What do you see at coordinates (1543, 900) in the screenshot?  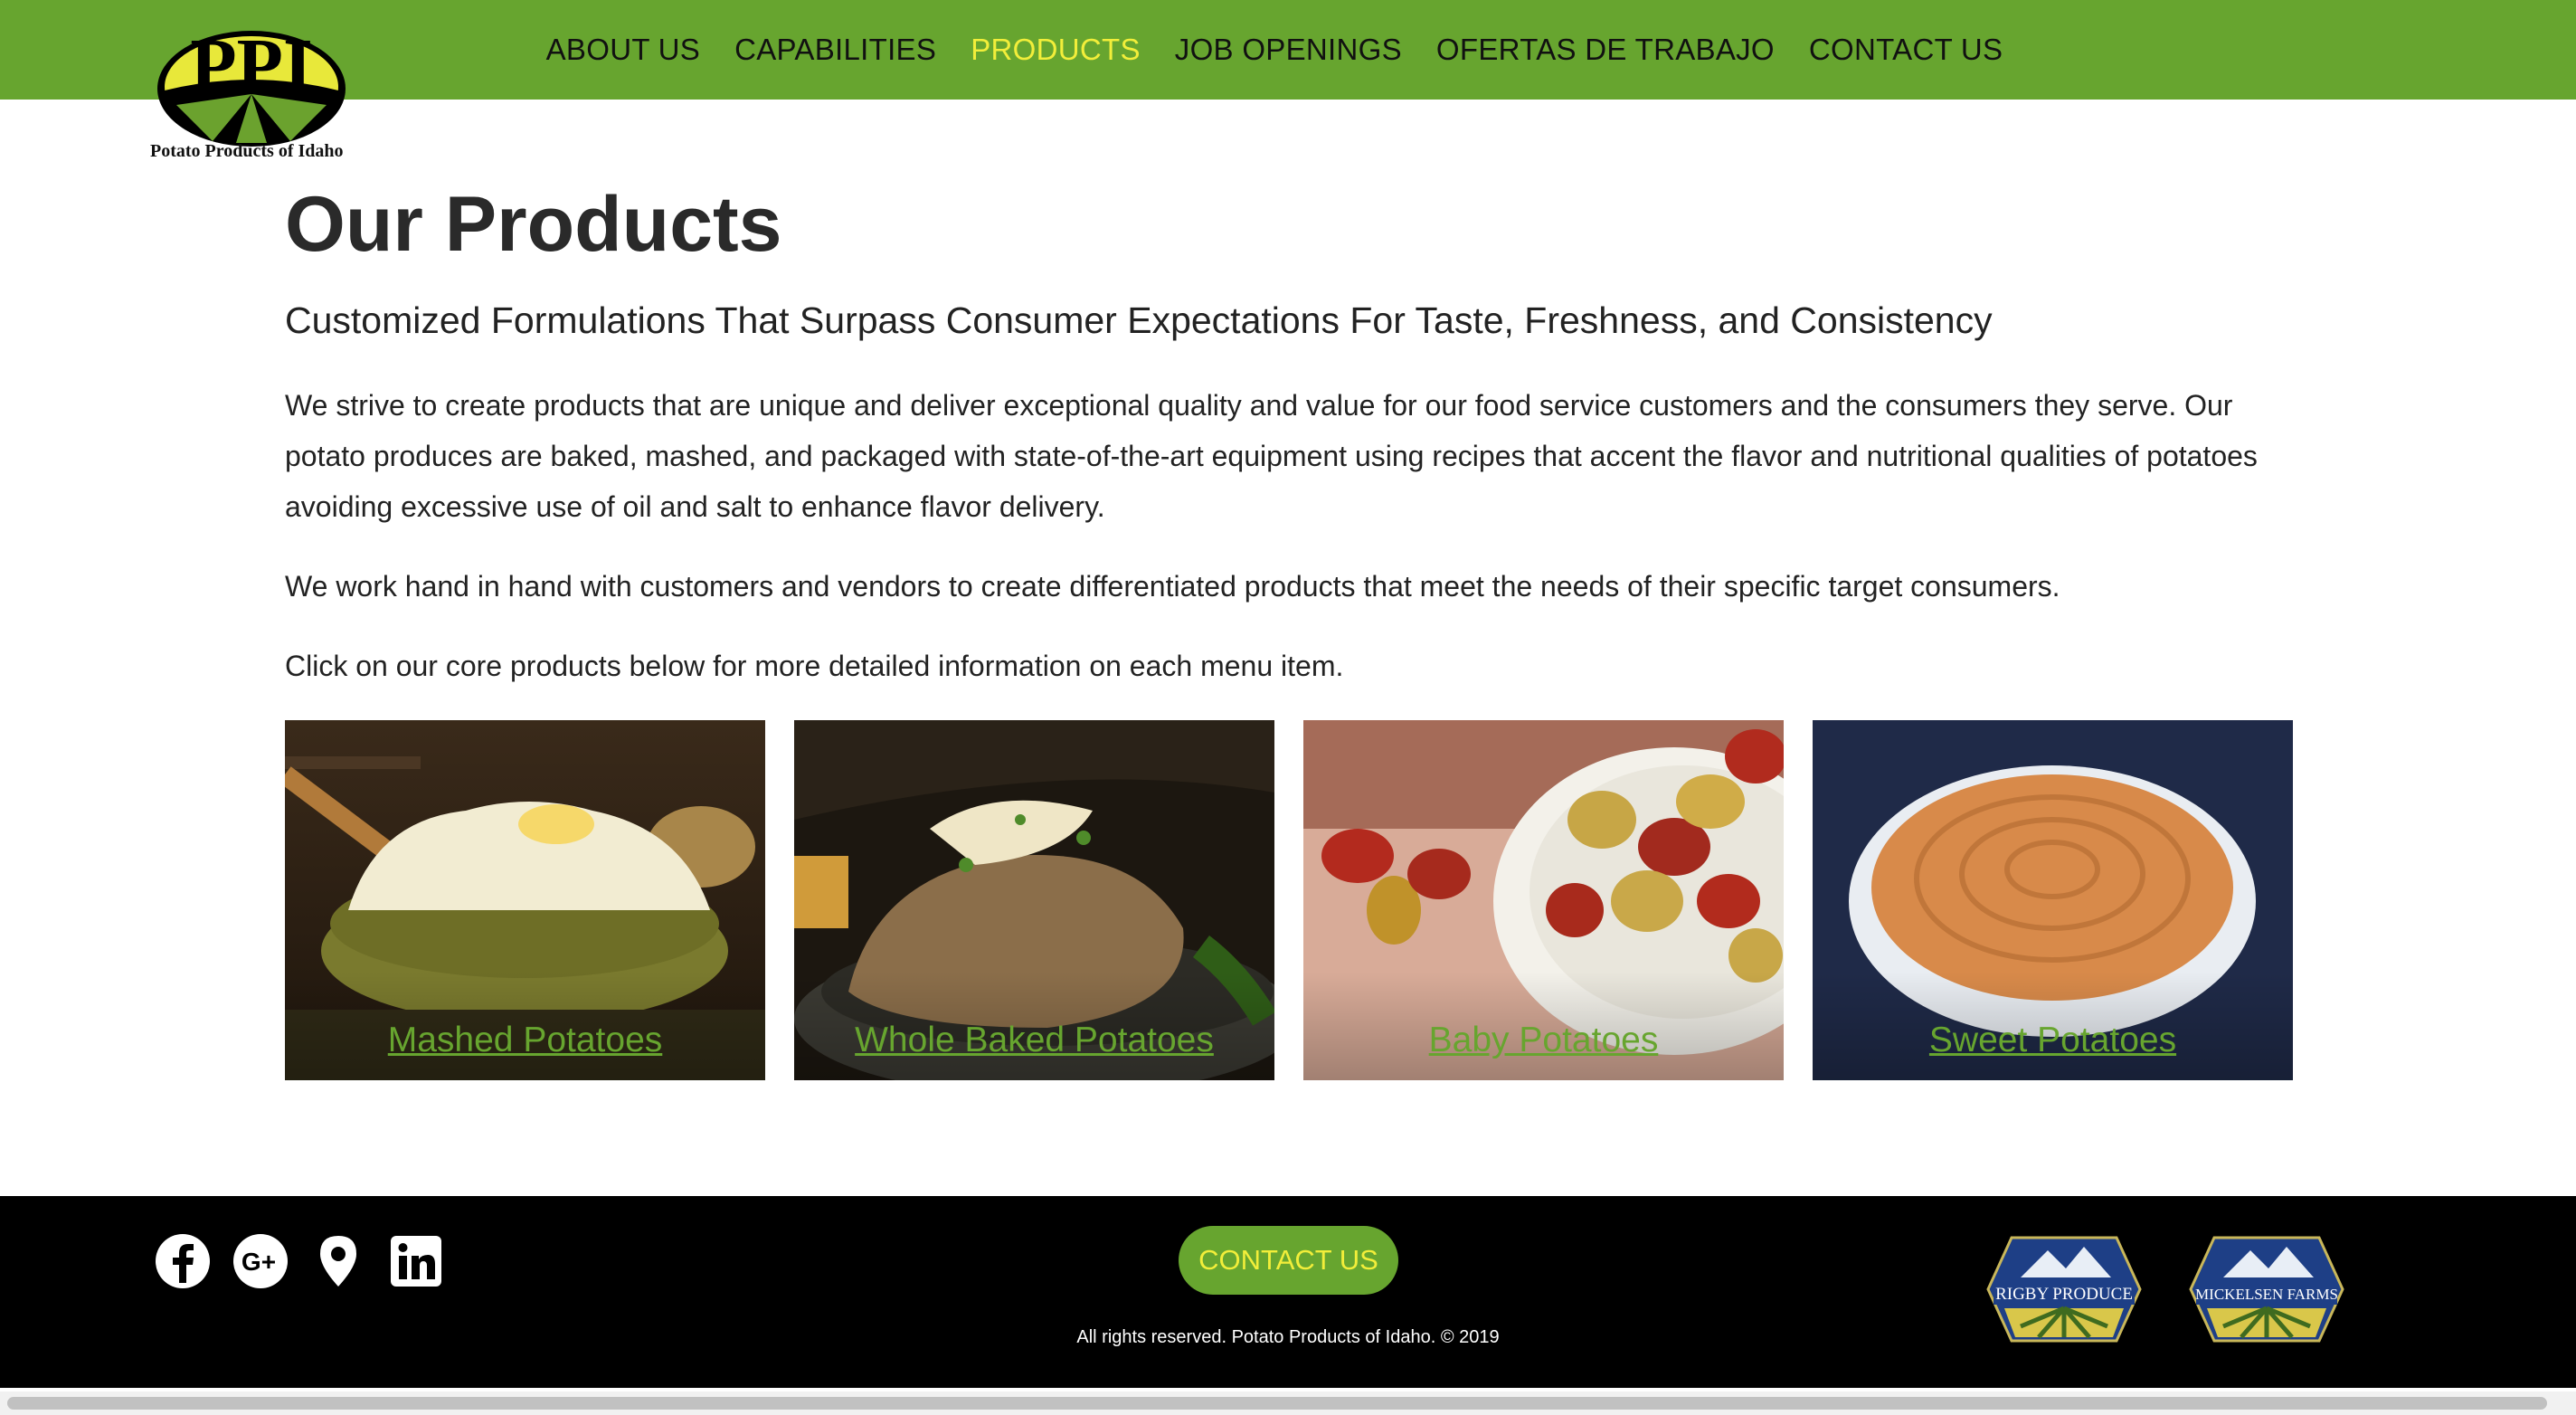 I see `product-card-baby-potatoes: Baby Potatoes` at bounding box center [1543, 900].